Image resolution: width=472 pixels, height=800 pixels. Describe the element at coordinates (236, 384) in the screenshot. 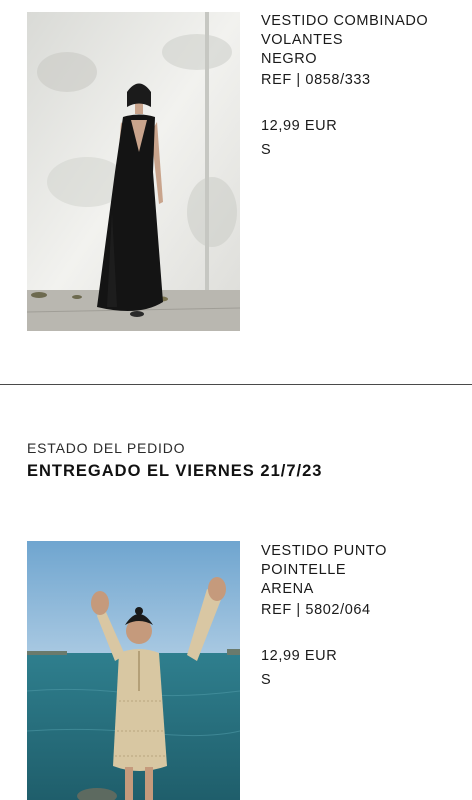

I see `section-divider` at that location.